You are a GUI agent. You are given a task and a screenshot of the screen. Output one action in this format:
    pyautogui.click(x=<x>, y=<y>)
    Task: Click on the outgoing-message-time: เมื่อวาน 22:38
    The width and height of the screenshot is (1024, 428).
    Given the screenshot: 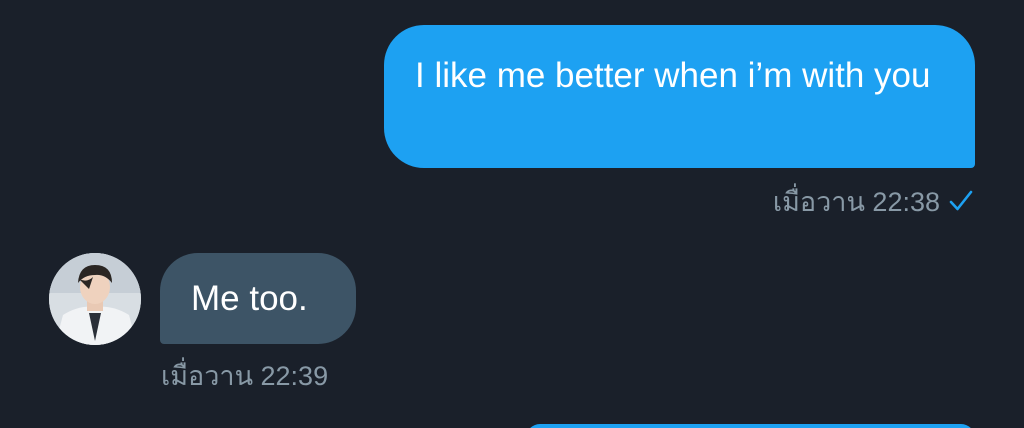 What is the action you would take?
    pyautogui.click(x=856, y=201)
    